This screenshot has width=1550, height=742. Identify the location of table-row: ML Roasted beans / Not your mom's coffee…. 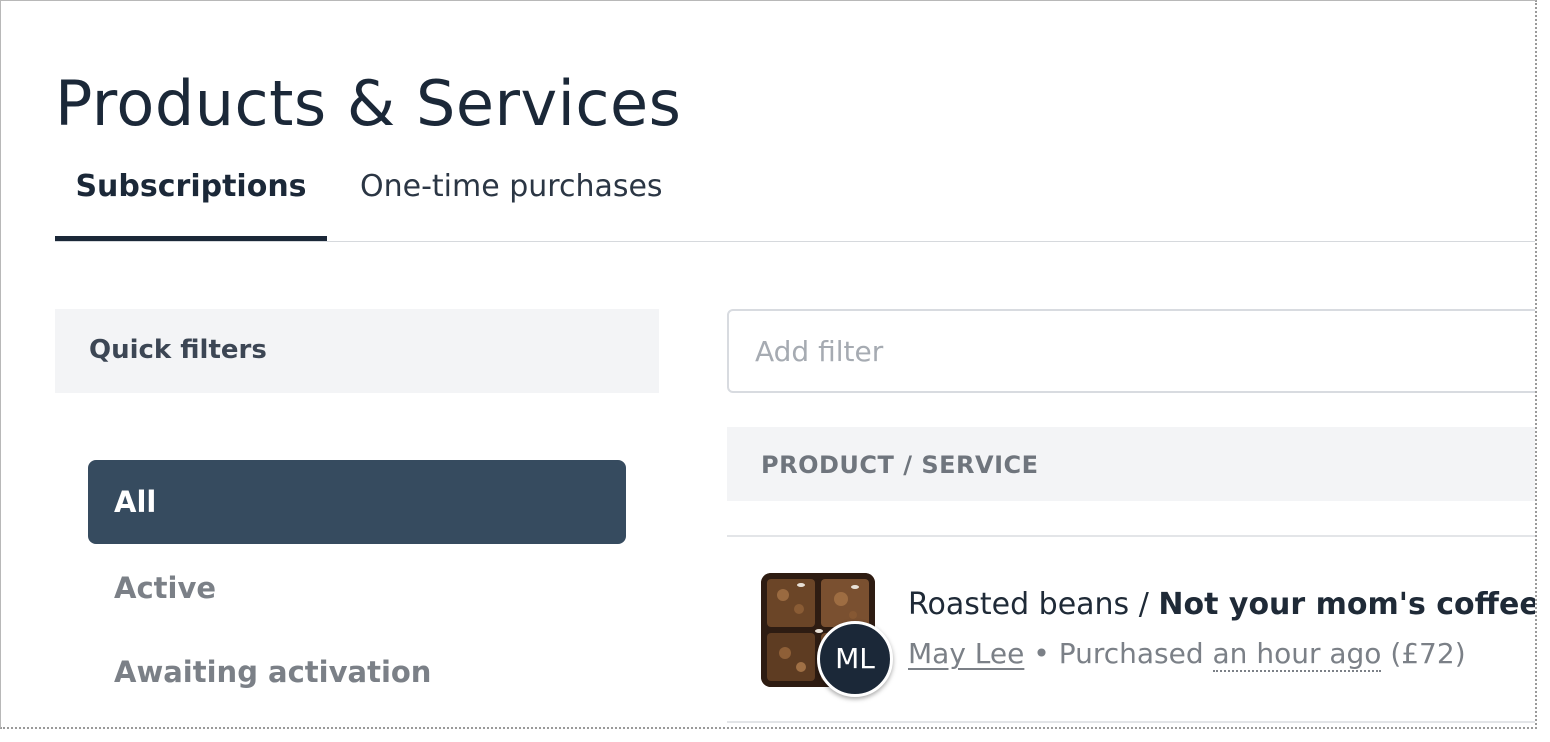
(1132, 629).